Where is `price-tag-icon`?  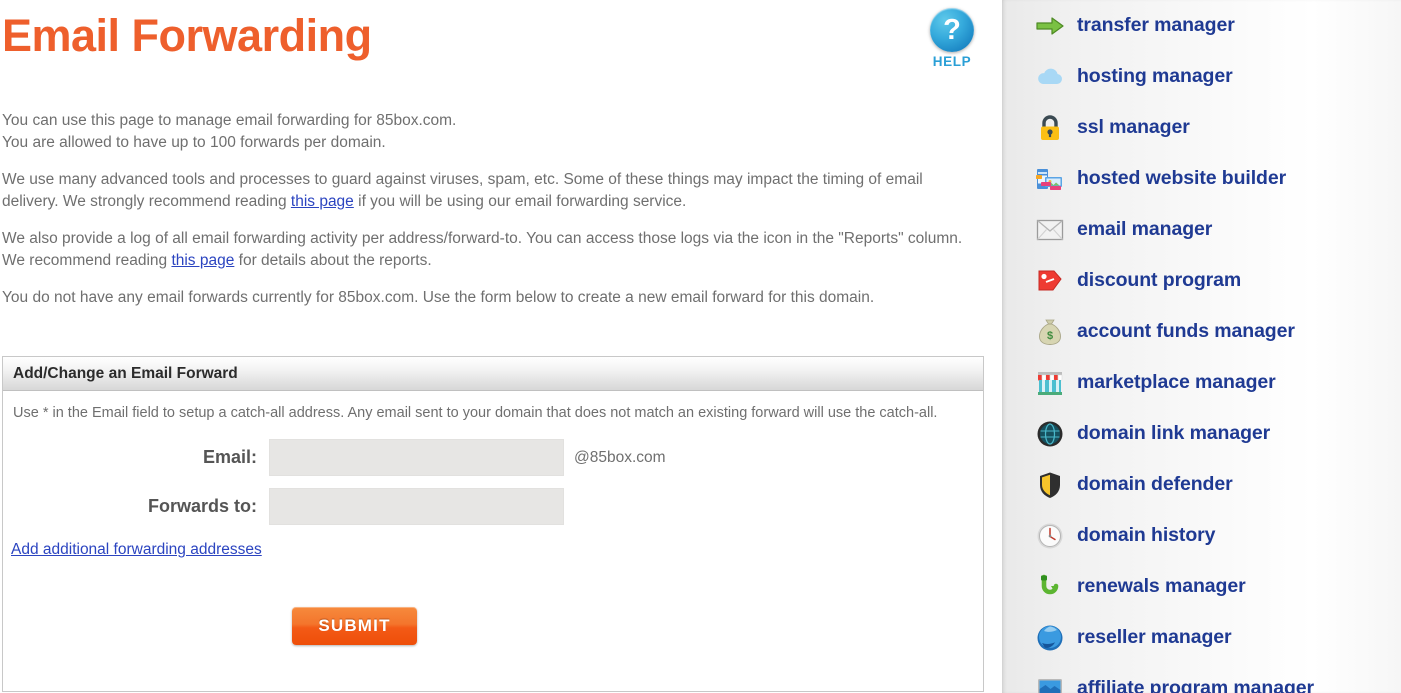 price-tag-icon is located at coordinates (1050, 281).